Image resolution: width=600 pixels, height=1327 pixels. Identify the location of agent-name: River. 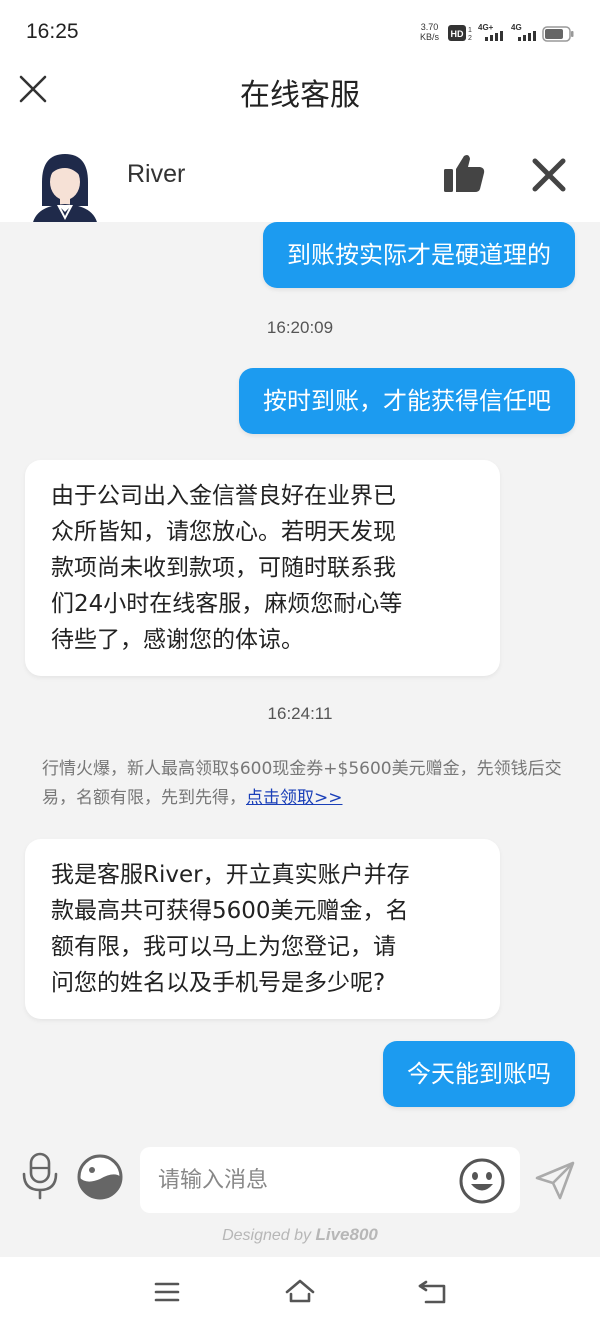
(156, 174).